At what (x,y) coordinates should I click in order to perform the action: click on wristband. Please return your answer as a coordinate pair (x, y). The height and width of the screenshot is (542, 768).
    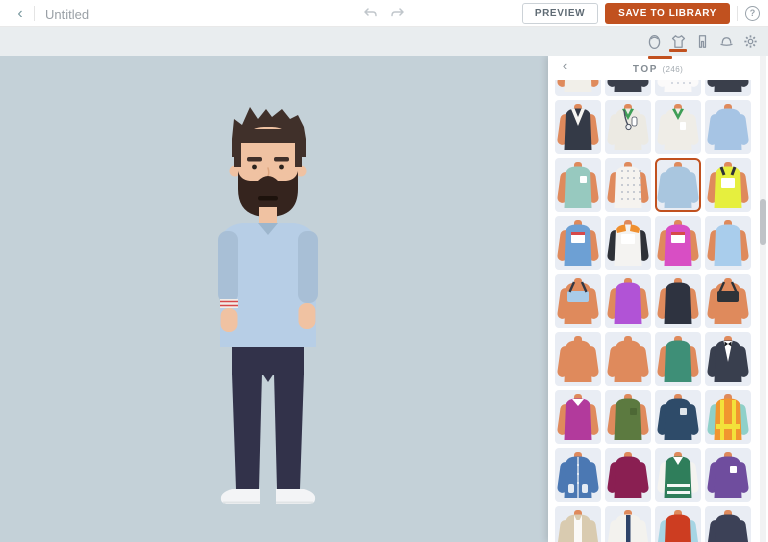
    Looking at the image, I should click on (229, 303).